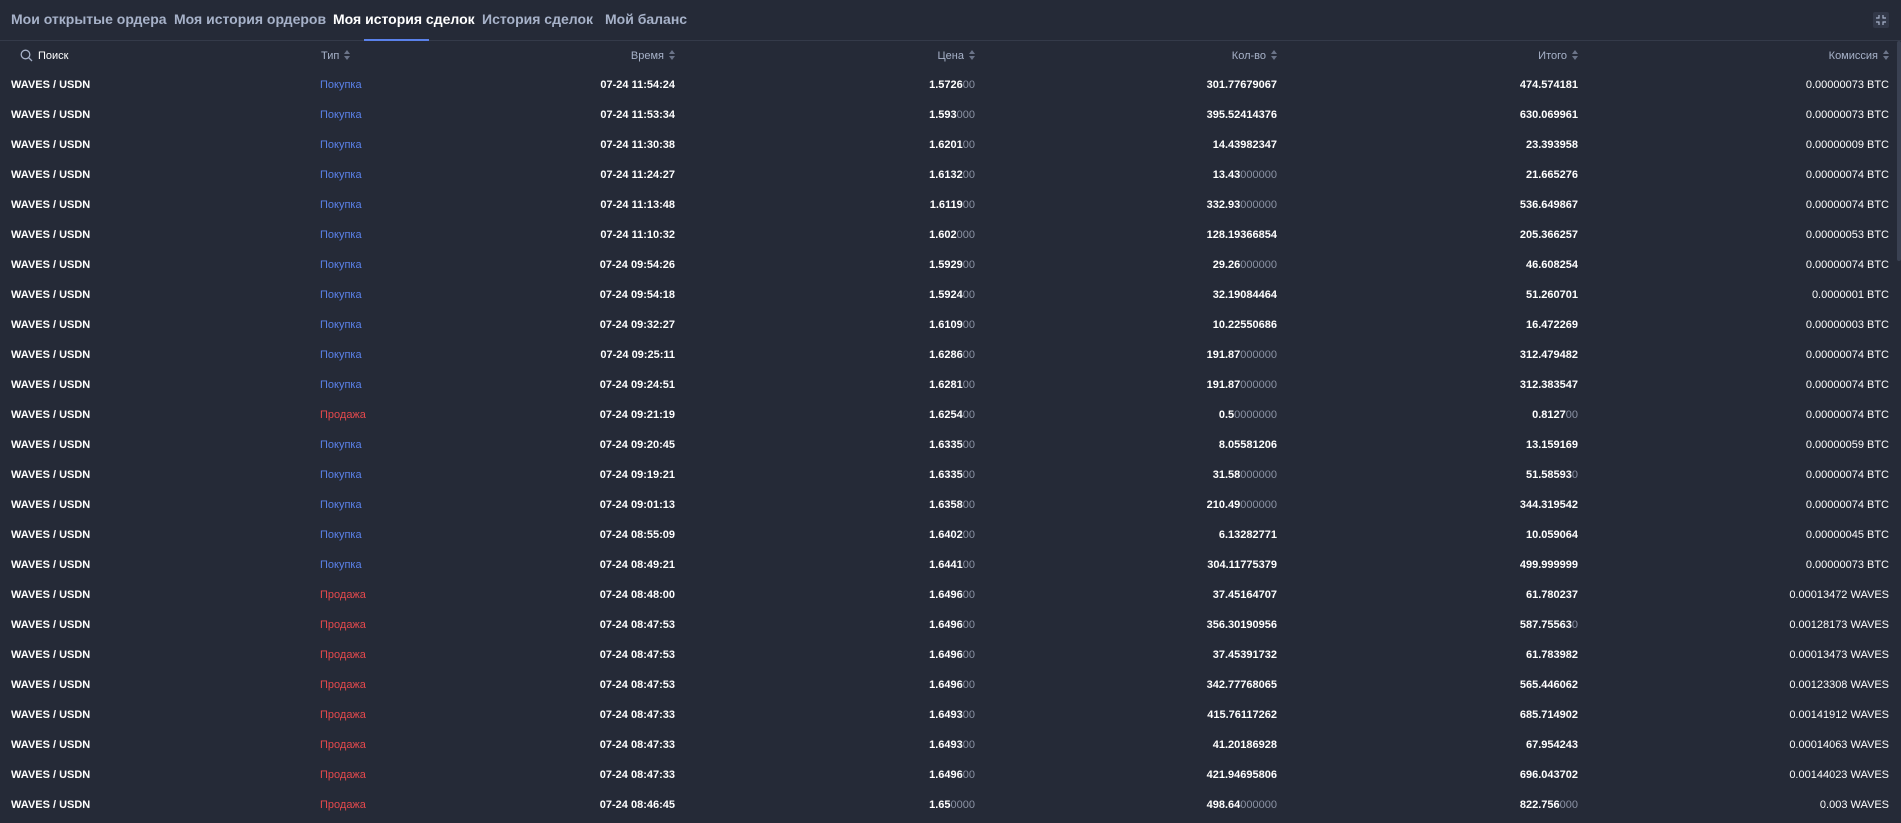 This screenshot has height=823, width=1901. Describe the element at coordinates (336, 56) in the screenshot. I see `column-header-type: Тип` at that location.